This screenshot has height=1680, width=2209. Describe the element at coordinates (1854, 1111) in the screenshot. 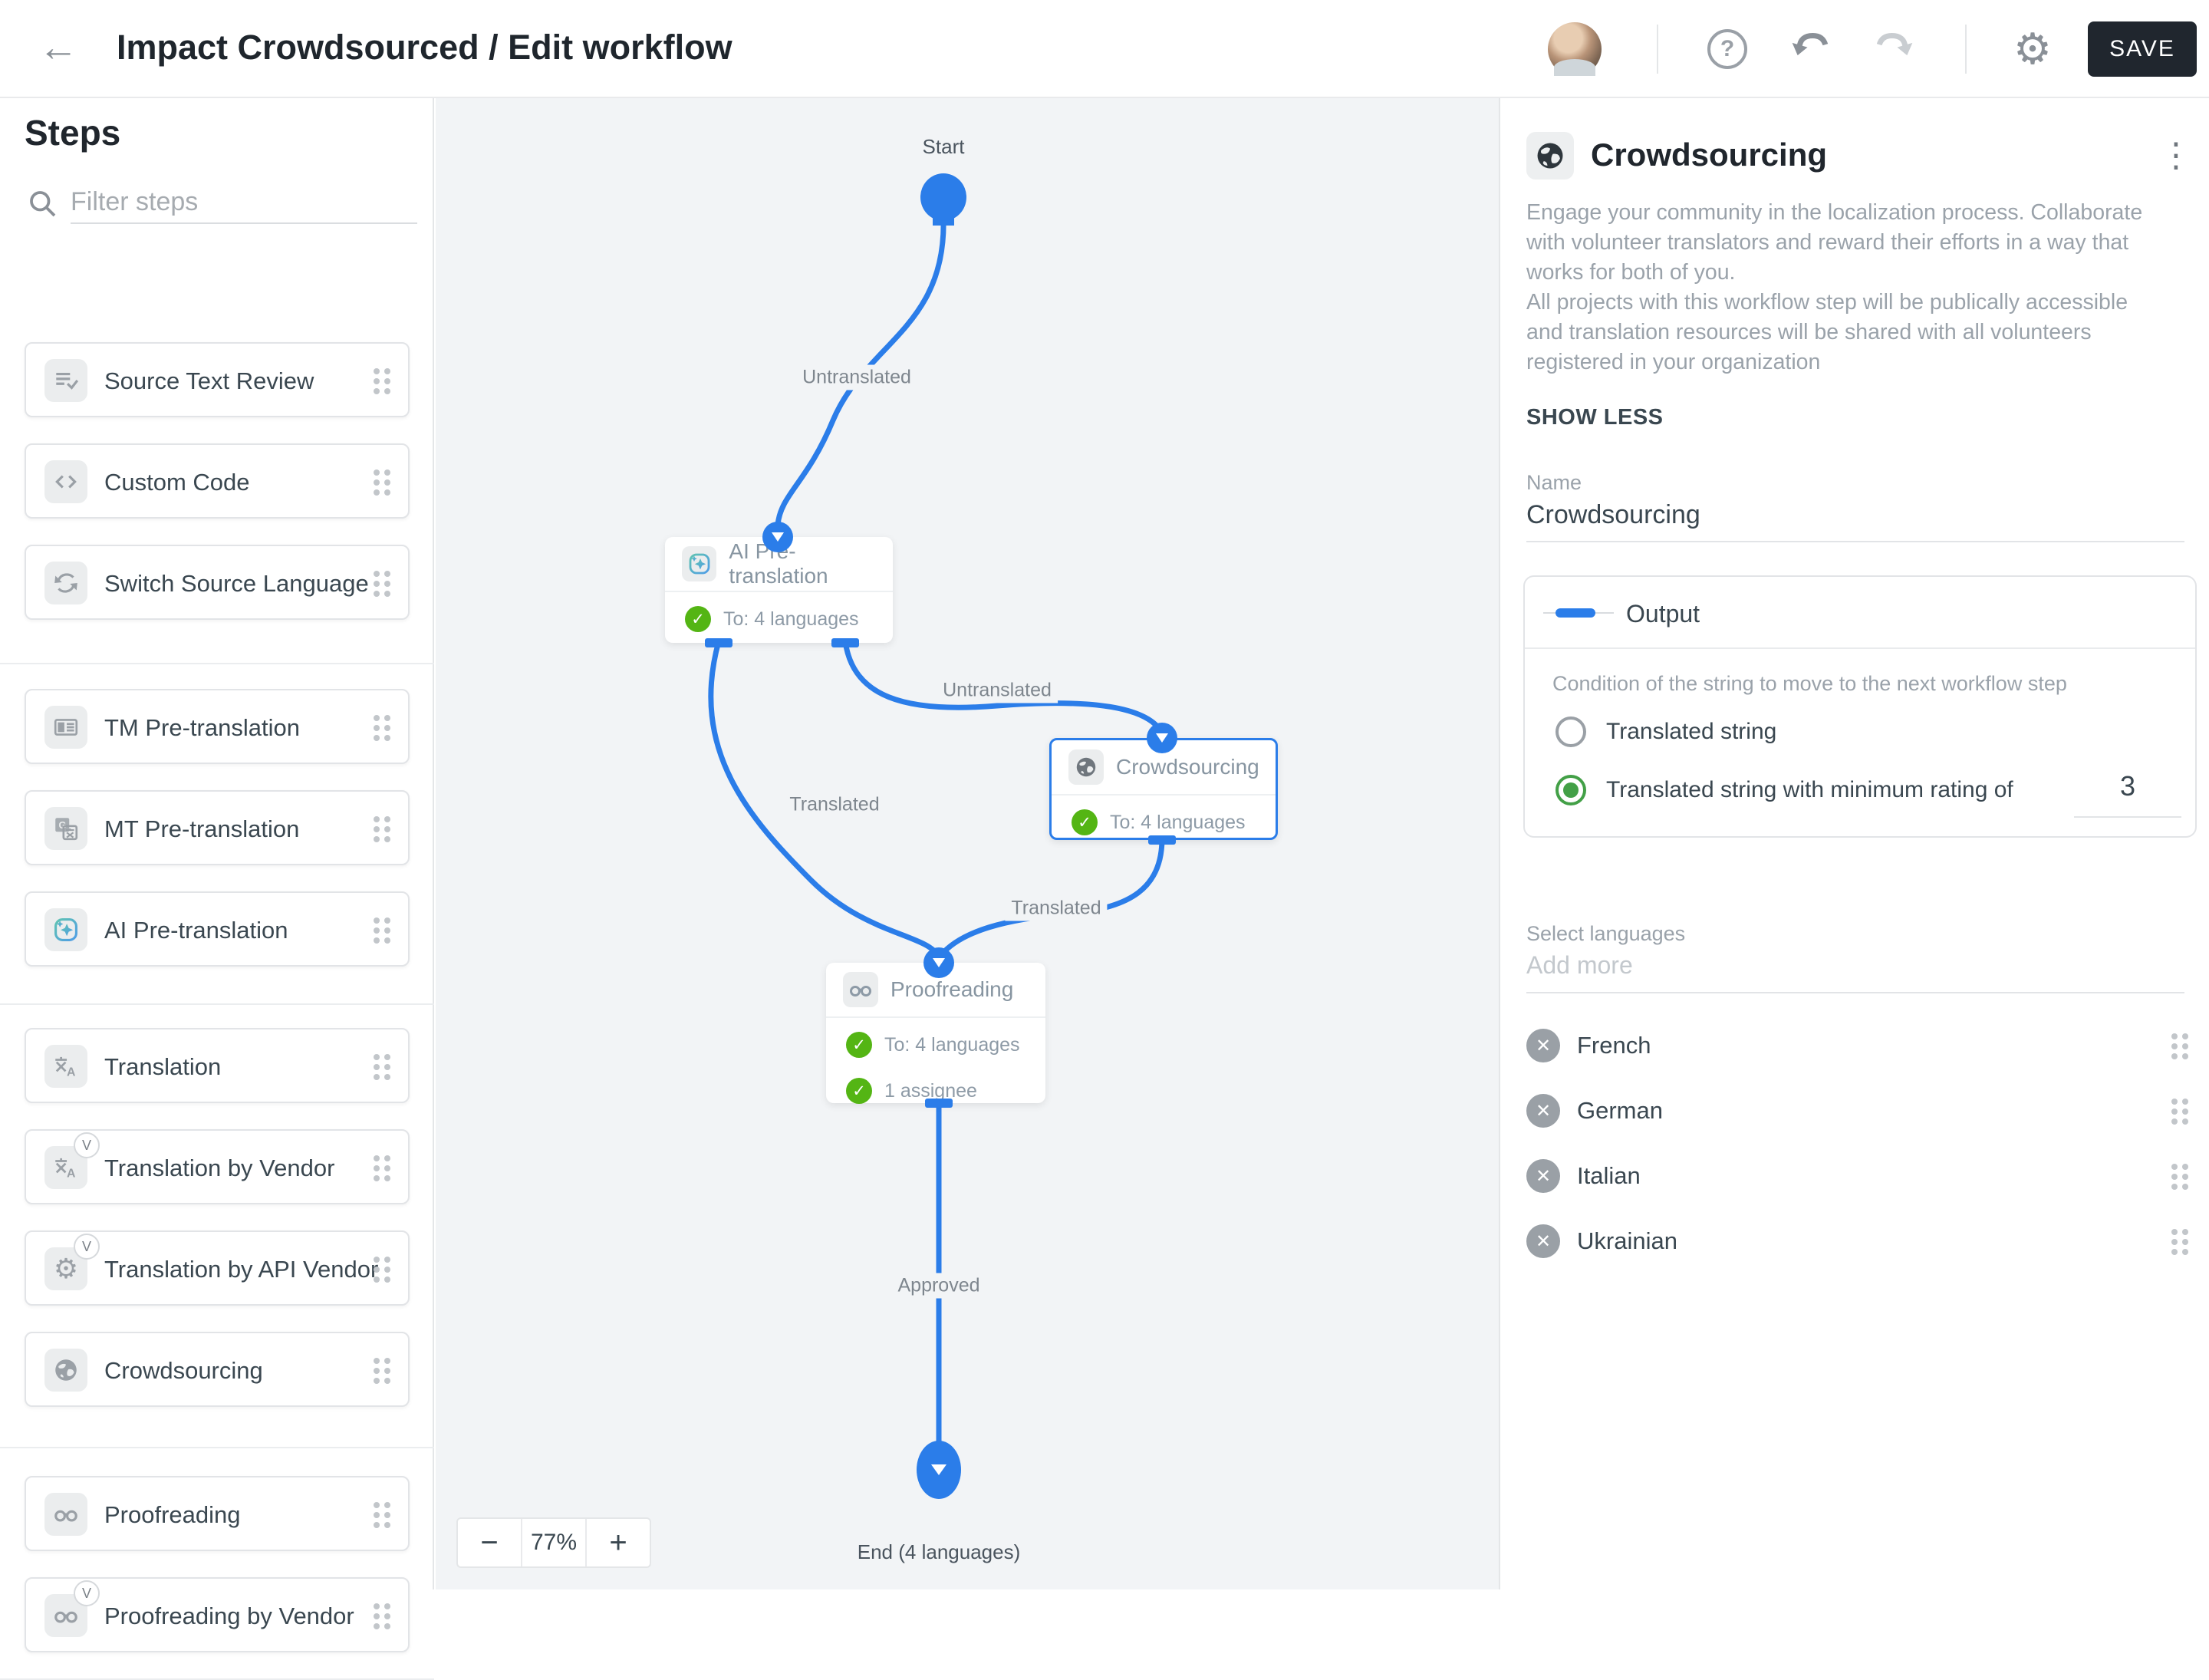

I see `language-row: ✕ German` at that location.